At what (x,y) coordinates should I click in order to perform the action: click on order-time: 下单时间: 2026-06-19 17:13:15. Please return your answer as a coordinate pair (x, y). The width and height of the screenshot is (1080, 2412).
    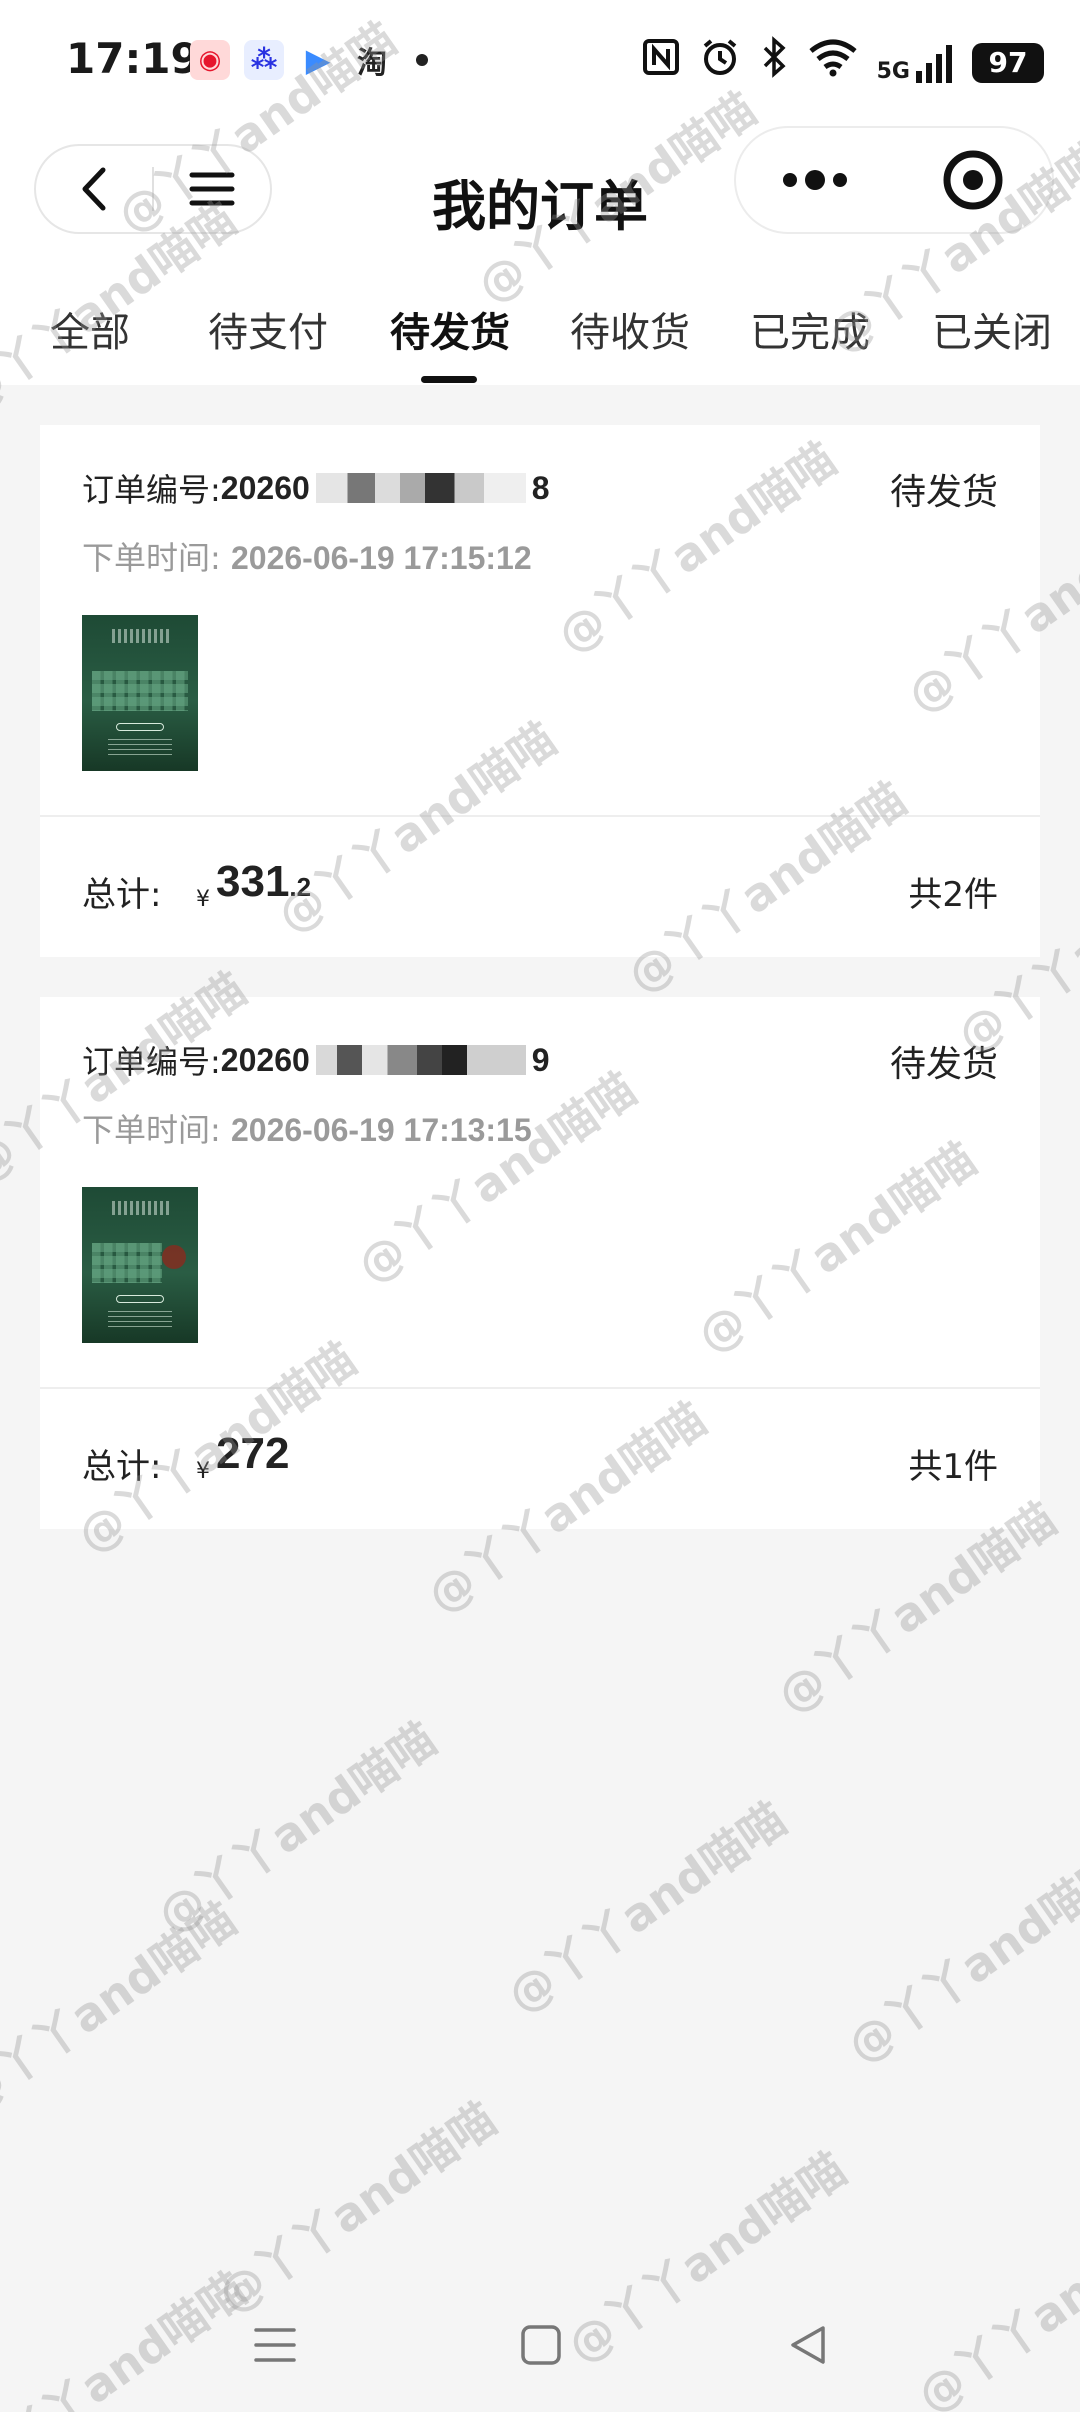
    Looking at the image, I should click on (307, 1128).